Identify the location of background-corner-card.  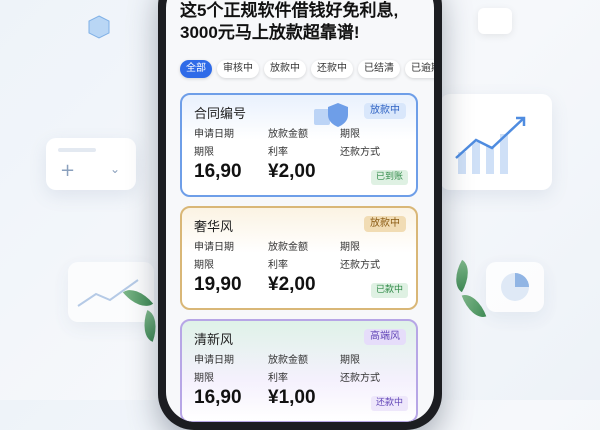
(495, 21).